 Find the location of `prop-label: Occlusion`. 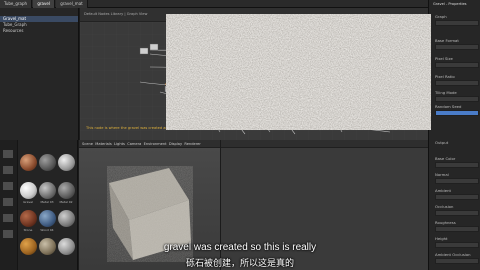

prop-label: Occlusion is located at coordinates (444, 206).